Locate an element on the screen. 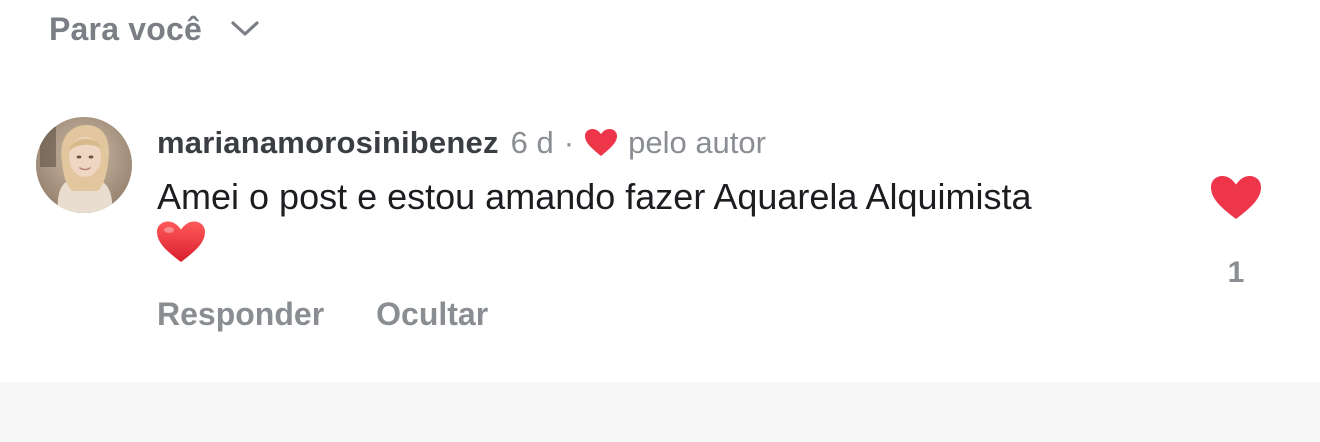  comments-filter-dropdown: Para você is located at coordinates (154, 29).